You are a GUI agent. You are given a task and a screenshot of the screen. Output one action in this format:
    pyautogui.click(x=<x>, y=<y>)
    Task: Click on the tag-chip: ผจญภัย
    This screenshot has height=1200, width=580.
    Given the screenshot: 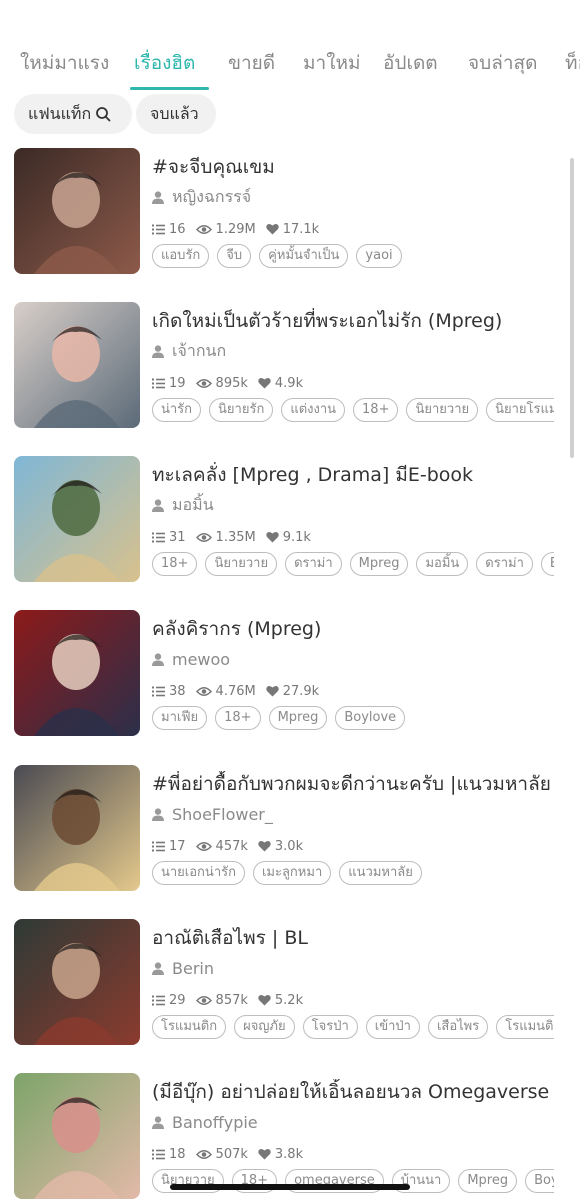 What is the action you would take?
    pyautogui.click(x=264, y=1027)
    